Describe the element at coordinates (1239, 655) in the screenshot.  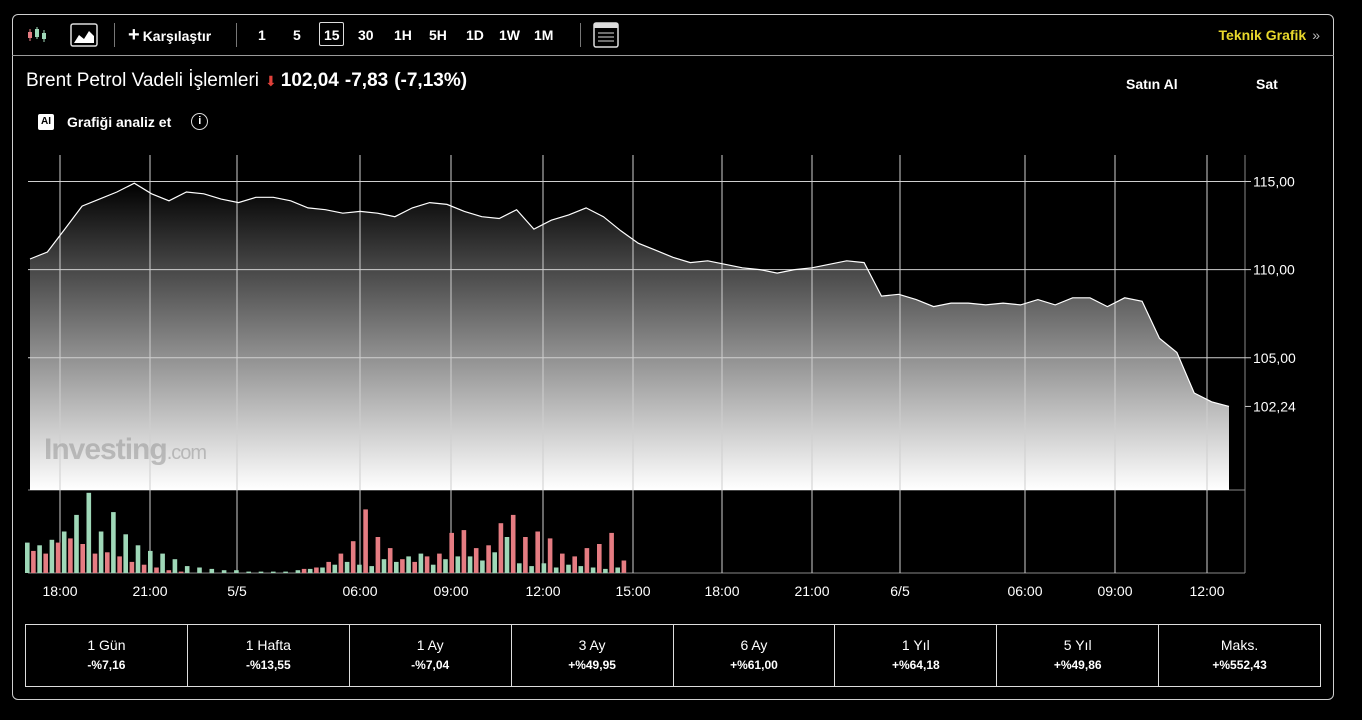
I see `performance-cell: Maks. +%552,43` at that location.